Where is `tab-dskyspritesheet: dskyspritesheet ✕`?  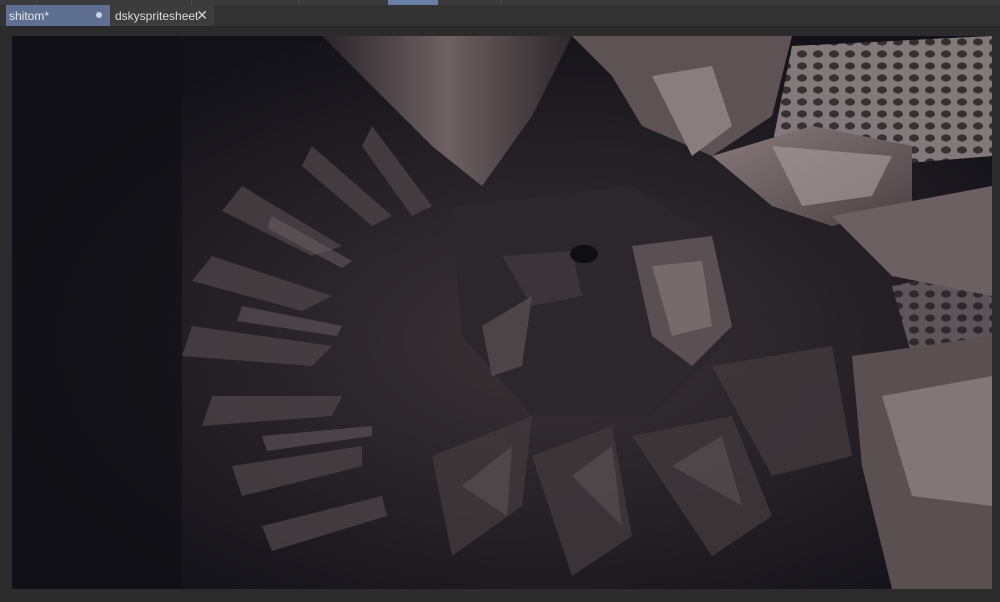 tab-dskyspritesheet: dskyspritesheet ✕ is located at coordinates (162, 15).